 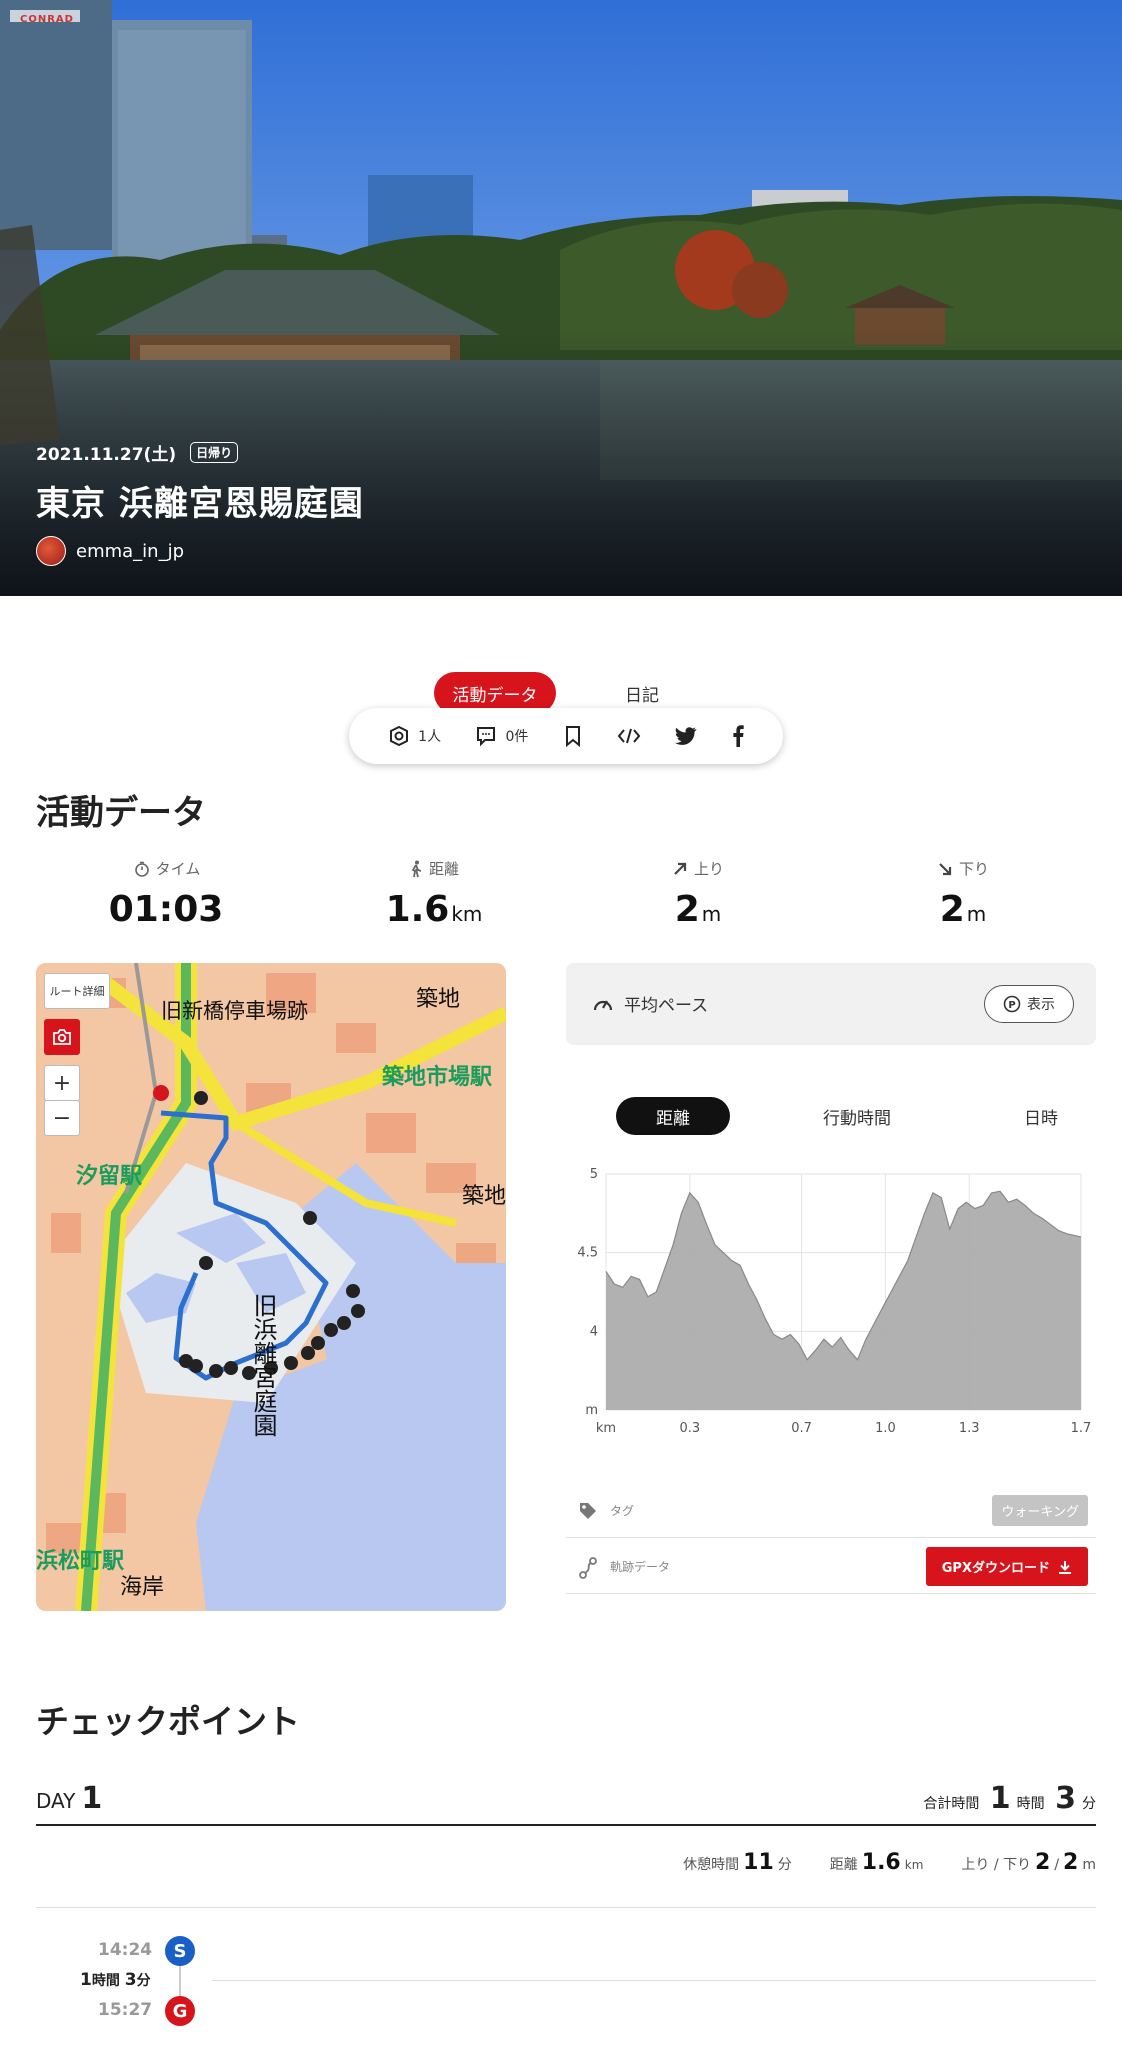 I want to click on tag-row: タグ ウォーキング, so click(x=831, y=1511).